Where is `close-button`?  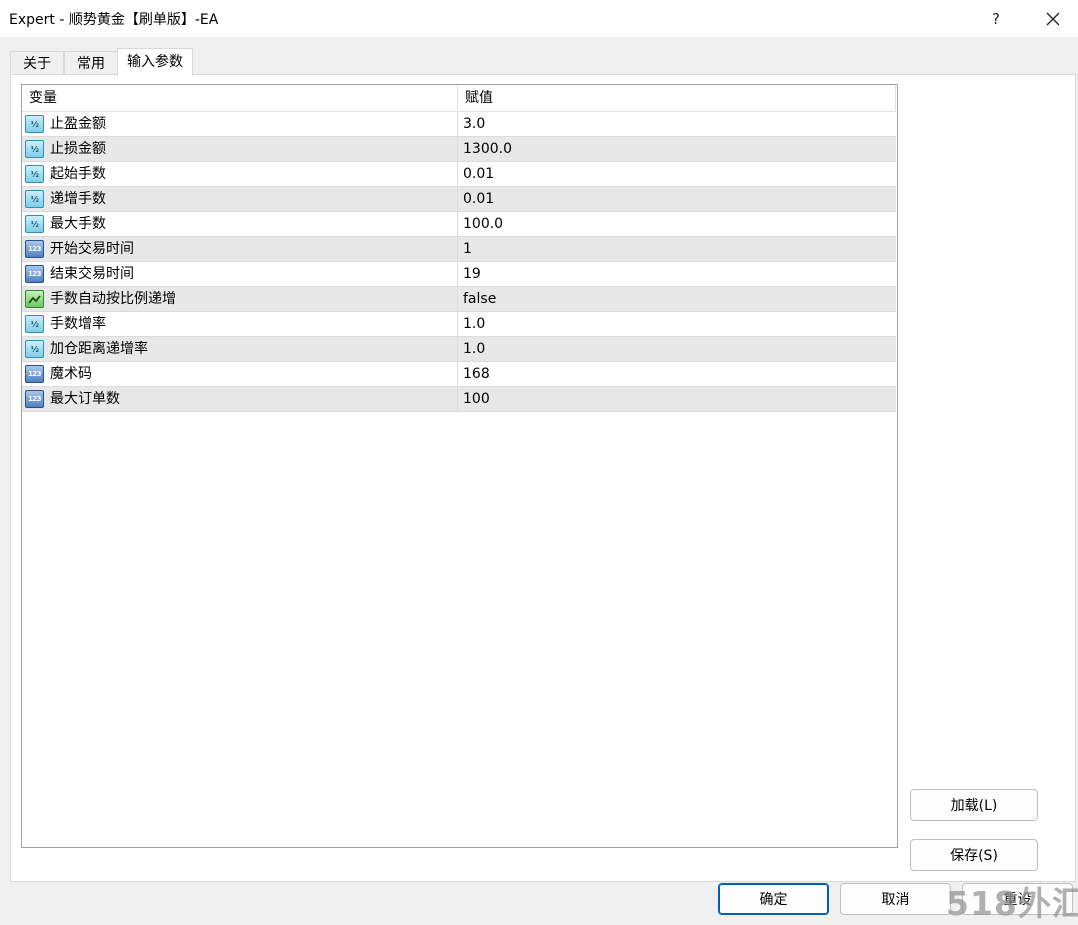
close-button is located at coordinates (1051, 18).